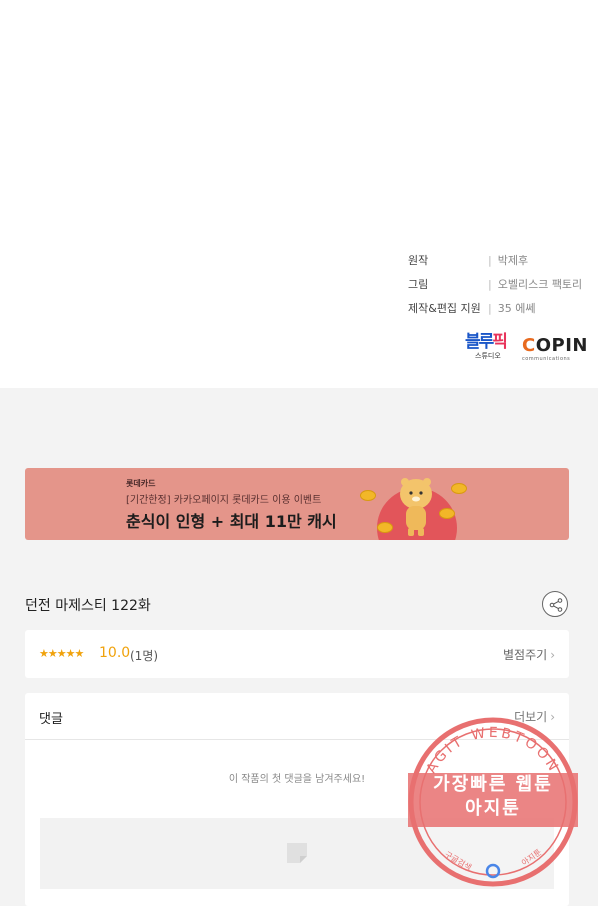 Image resolution: width=598 pixels, height=906 pixels. Describe the element at coordinates (493, 784) in the screenshot. I see `watermark-line1: 가장빠른 웹툰` at that location.